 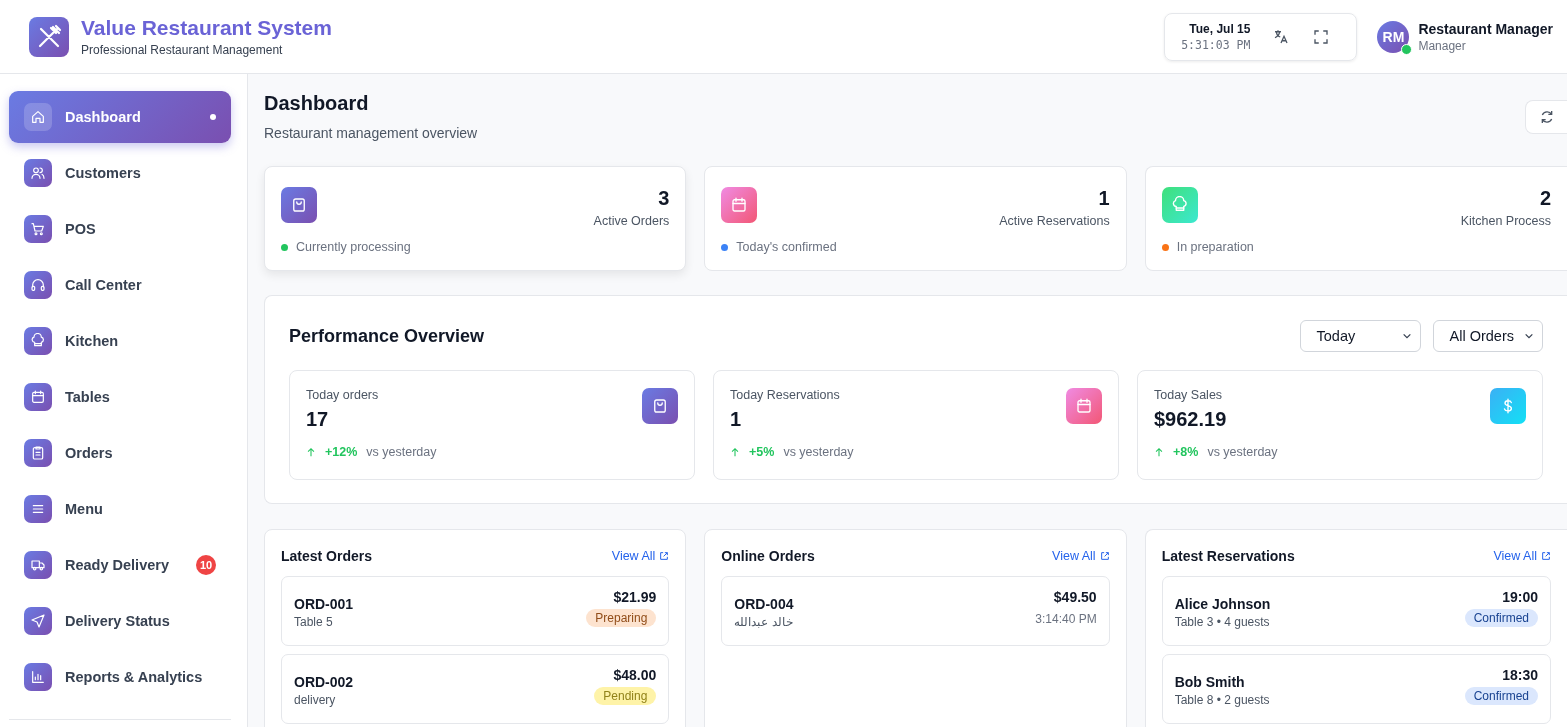 I want to click on entry-title: ORD-002, so click(x=324, y=682).